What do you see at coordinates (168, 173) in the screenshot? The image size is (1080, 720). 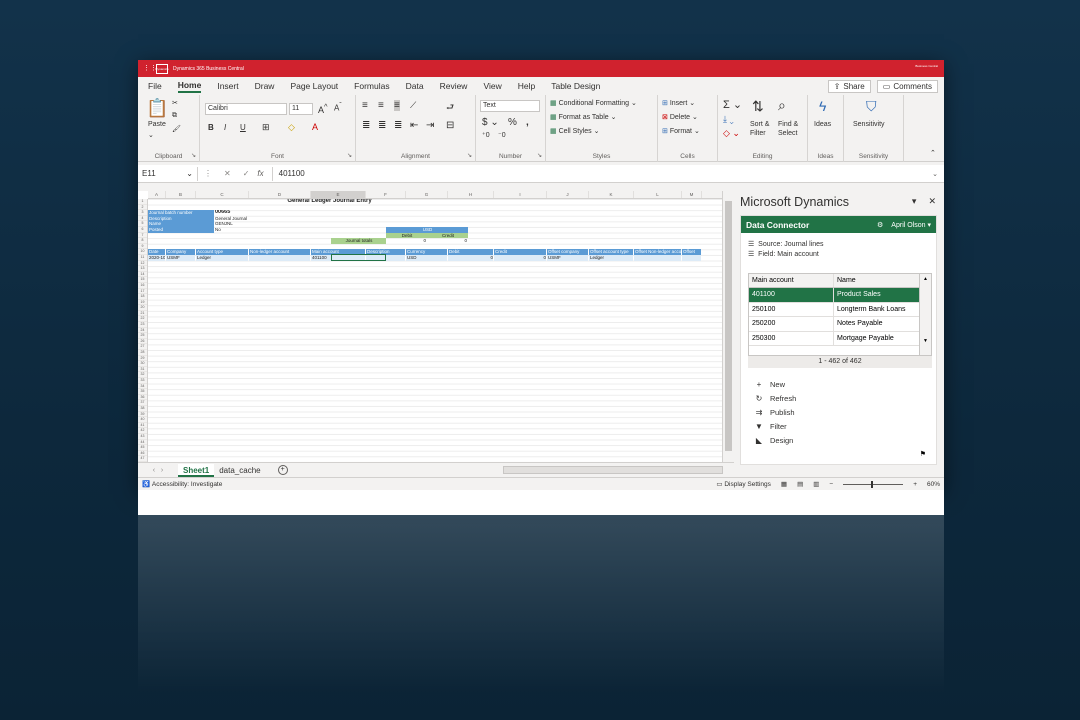 I see `name-box: E11 ⌄` at bounding box center [168, 173].